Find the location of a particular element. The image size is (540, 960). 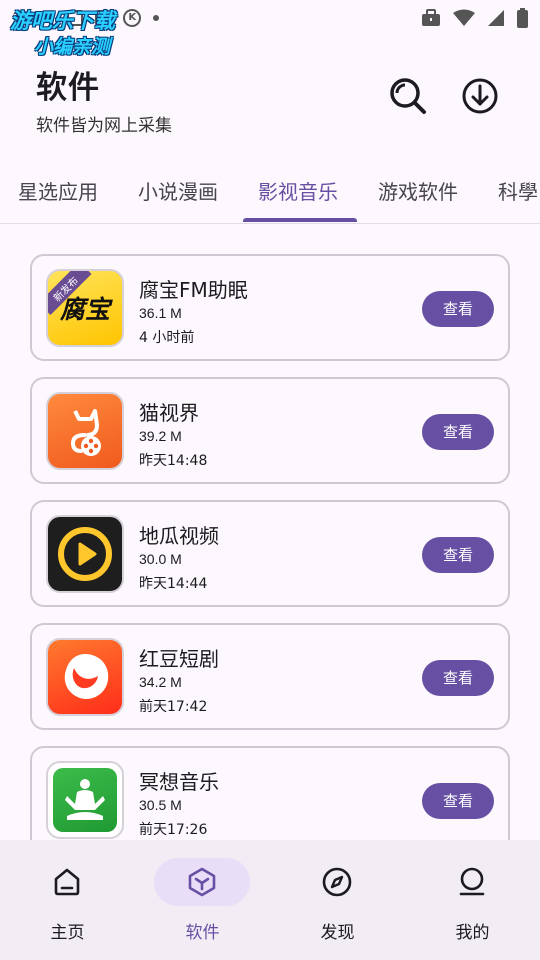

status-system-icons is located at coordinates (474, 18).